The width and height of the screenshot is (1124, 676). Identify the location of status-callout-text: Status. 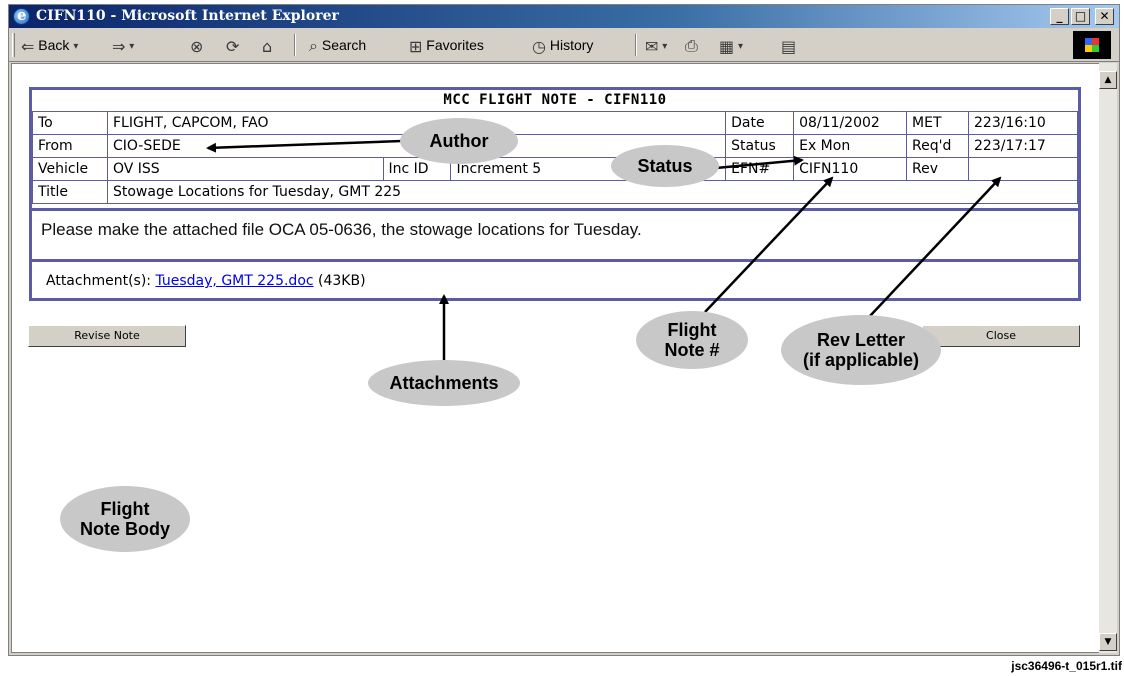
(665, 166).